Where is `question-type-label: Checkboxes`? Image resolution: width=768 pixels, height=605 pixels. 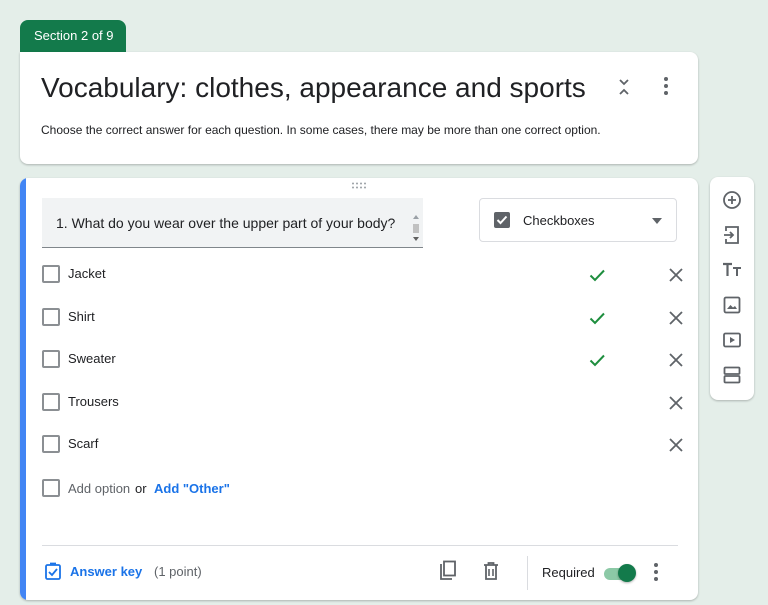
question-type-label: Checkboxes is located at coordinates (559, 220).